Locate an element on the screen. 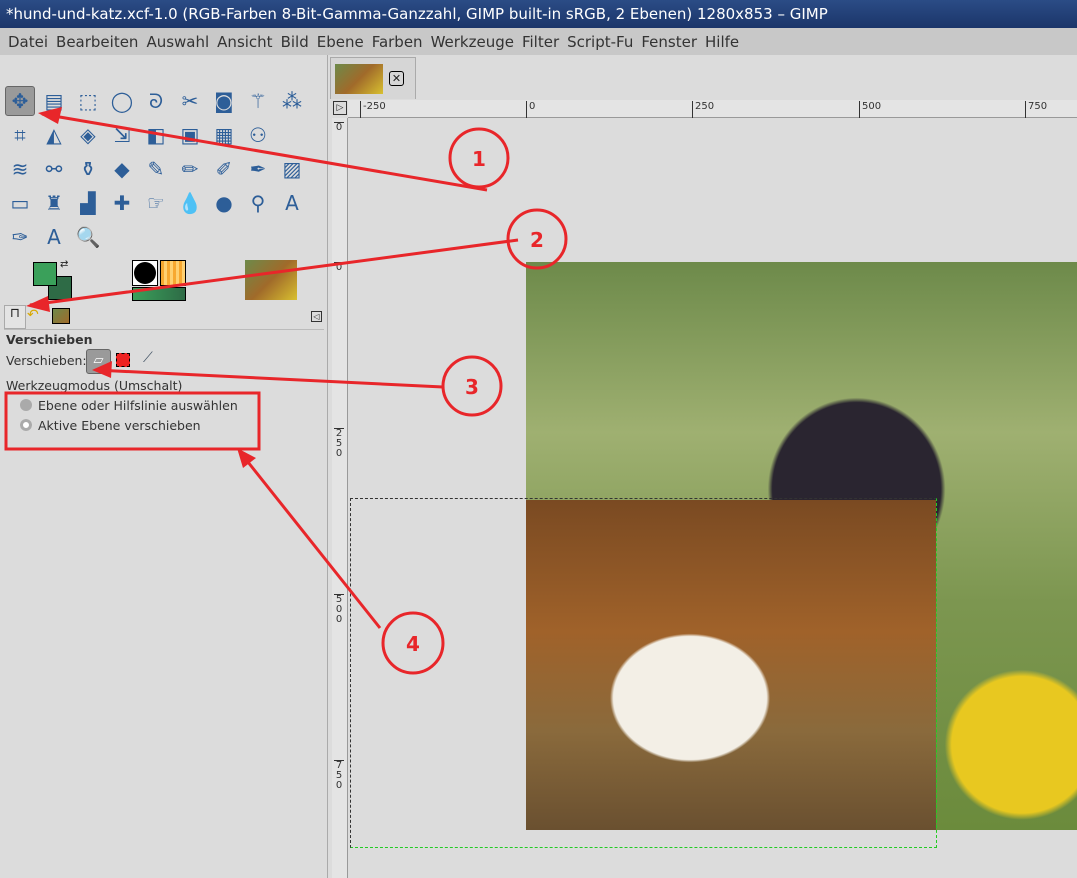 This screenshot has height=878, width=1077. radio-move-active-layer: Aktive Ebene verschieben is located at coordinates (102, 425).